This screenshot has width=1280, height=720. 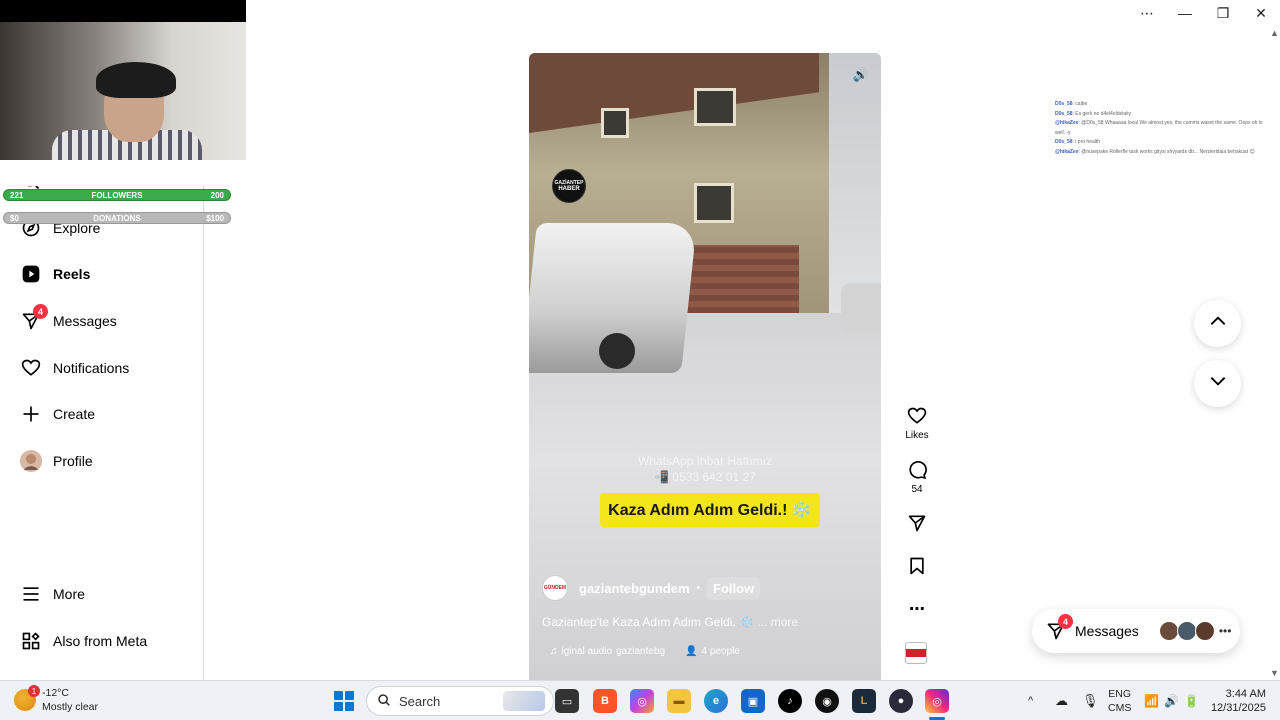 What do you see at coordinates (85, 321) in the screenshot?
I see `sidebar-item-label: Messages` at bounding box center [85, 321].